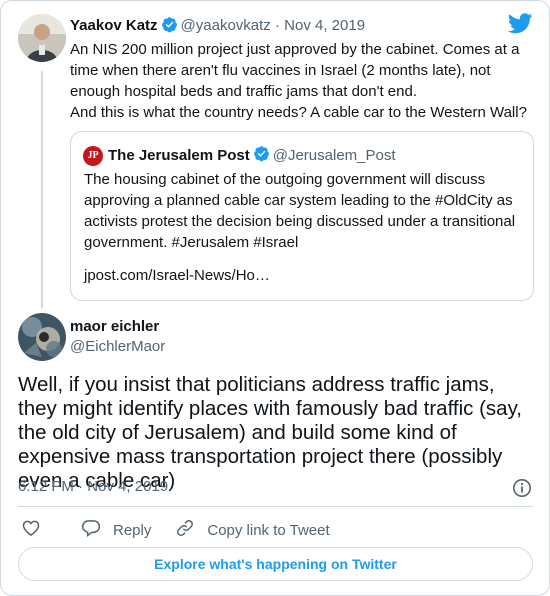 Image resolution: width=550 pixels, height=596 pixels. Describe the element at coordinates (93, 155) in the screenshot. I see `jerusalem-post-logo: JP` at that location.